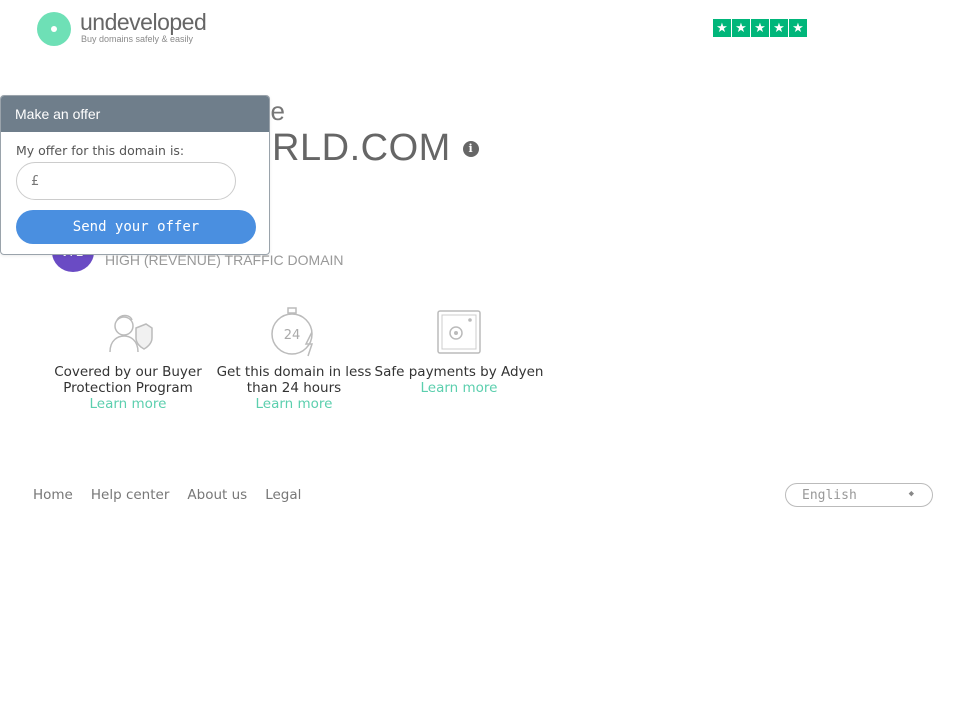 This screenshot has height=720, width=960. Describe the element at coordinates (283, 495) in the screenshot. I see `footer-link-legal: Legal` at that location.